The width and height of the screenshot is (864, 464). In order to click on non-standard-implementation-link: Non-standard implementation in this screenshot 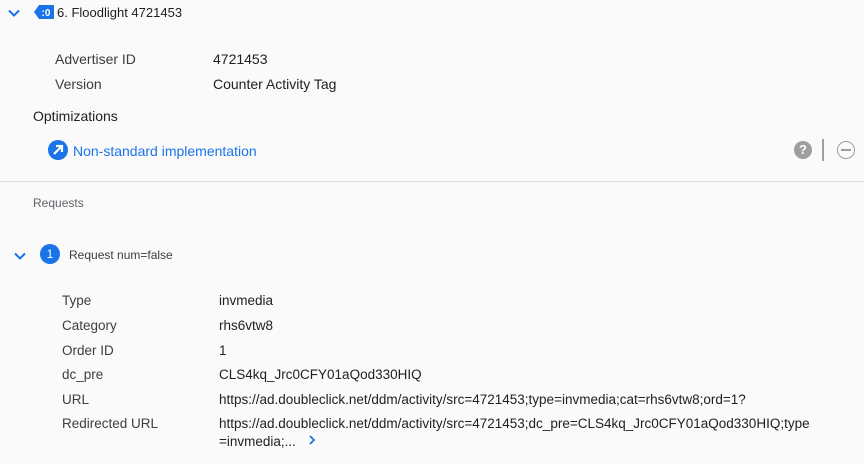, I will do `click(165, 151)`.